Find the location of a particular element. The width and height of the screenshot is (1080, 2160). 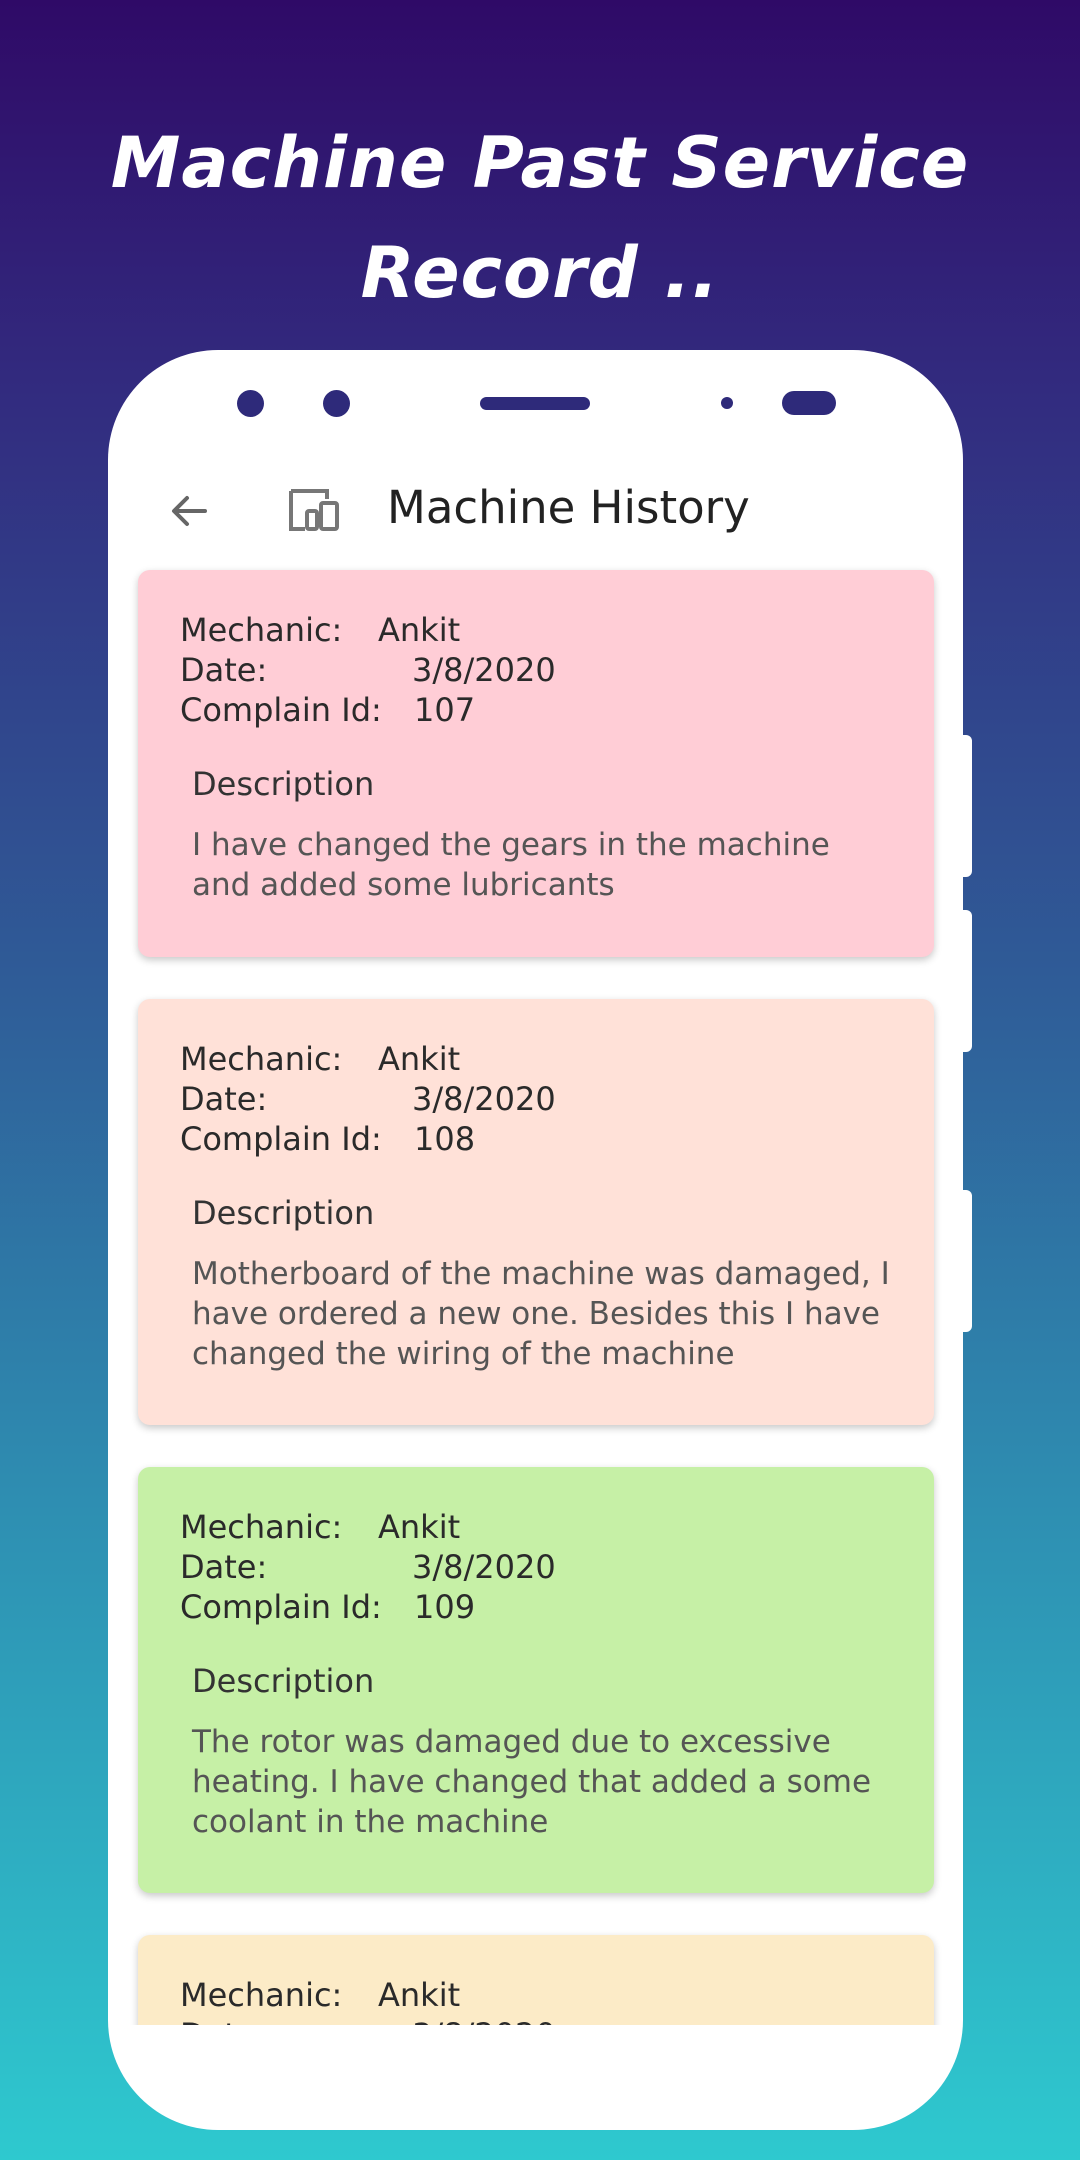

complain-id-value: 109 is located at coordinates (445, 1607).